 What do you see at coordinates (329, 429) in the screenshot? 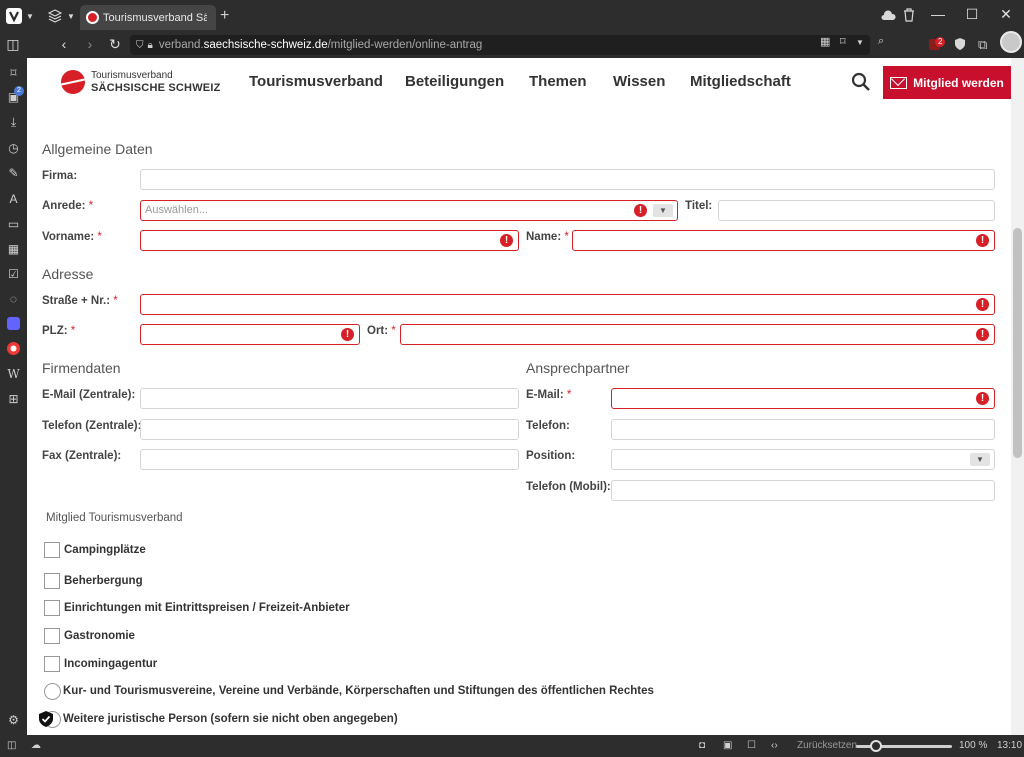
I see `telefon-zentrale-input` at bounding box center [329, 429].